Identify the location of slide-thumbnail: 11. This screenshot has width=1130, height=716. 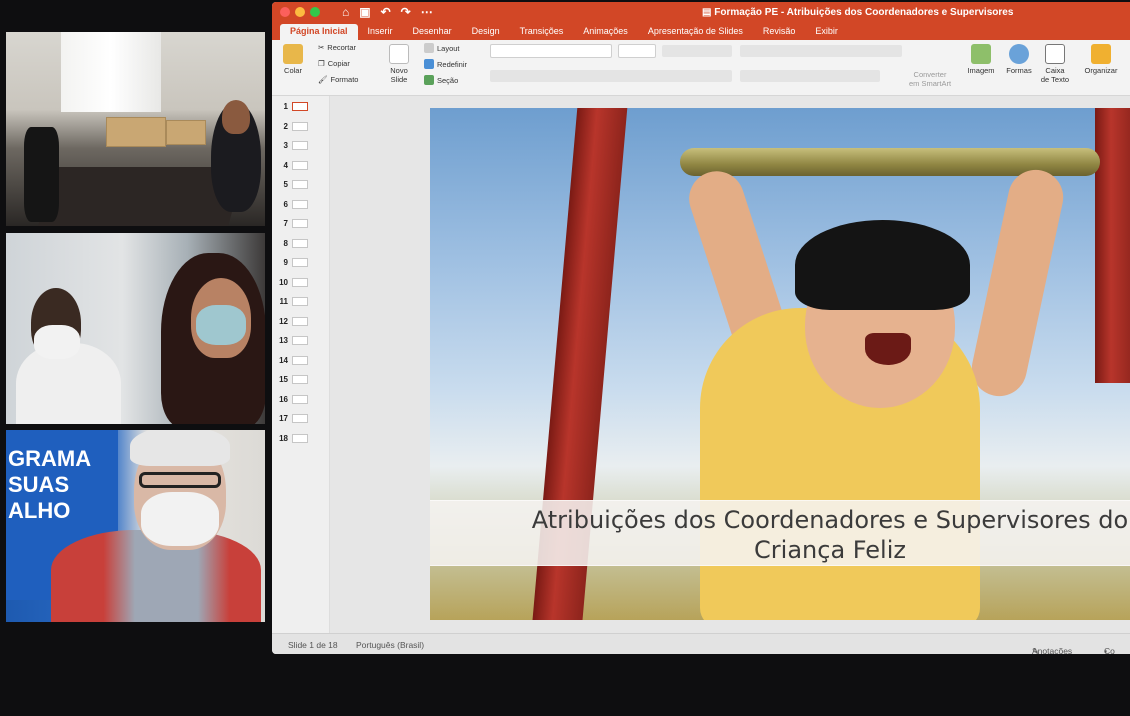
(292, 301).